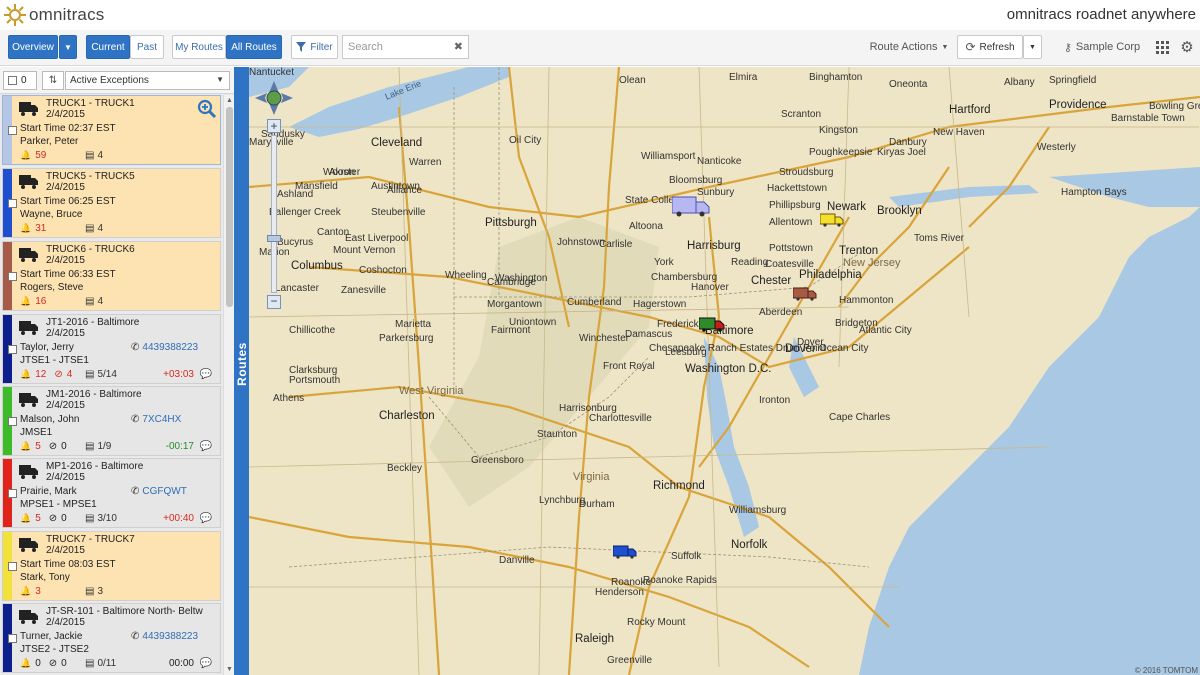 The height and width of the screenshot is (675, 1200). What do you see at coordinates (1032, 47) in the screenshot?
I see `refresh-dropdown-button: ▼` at bounding box center [1032, 47].